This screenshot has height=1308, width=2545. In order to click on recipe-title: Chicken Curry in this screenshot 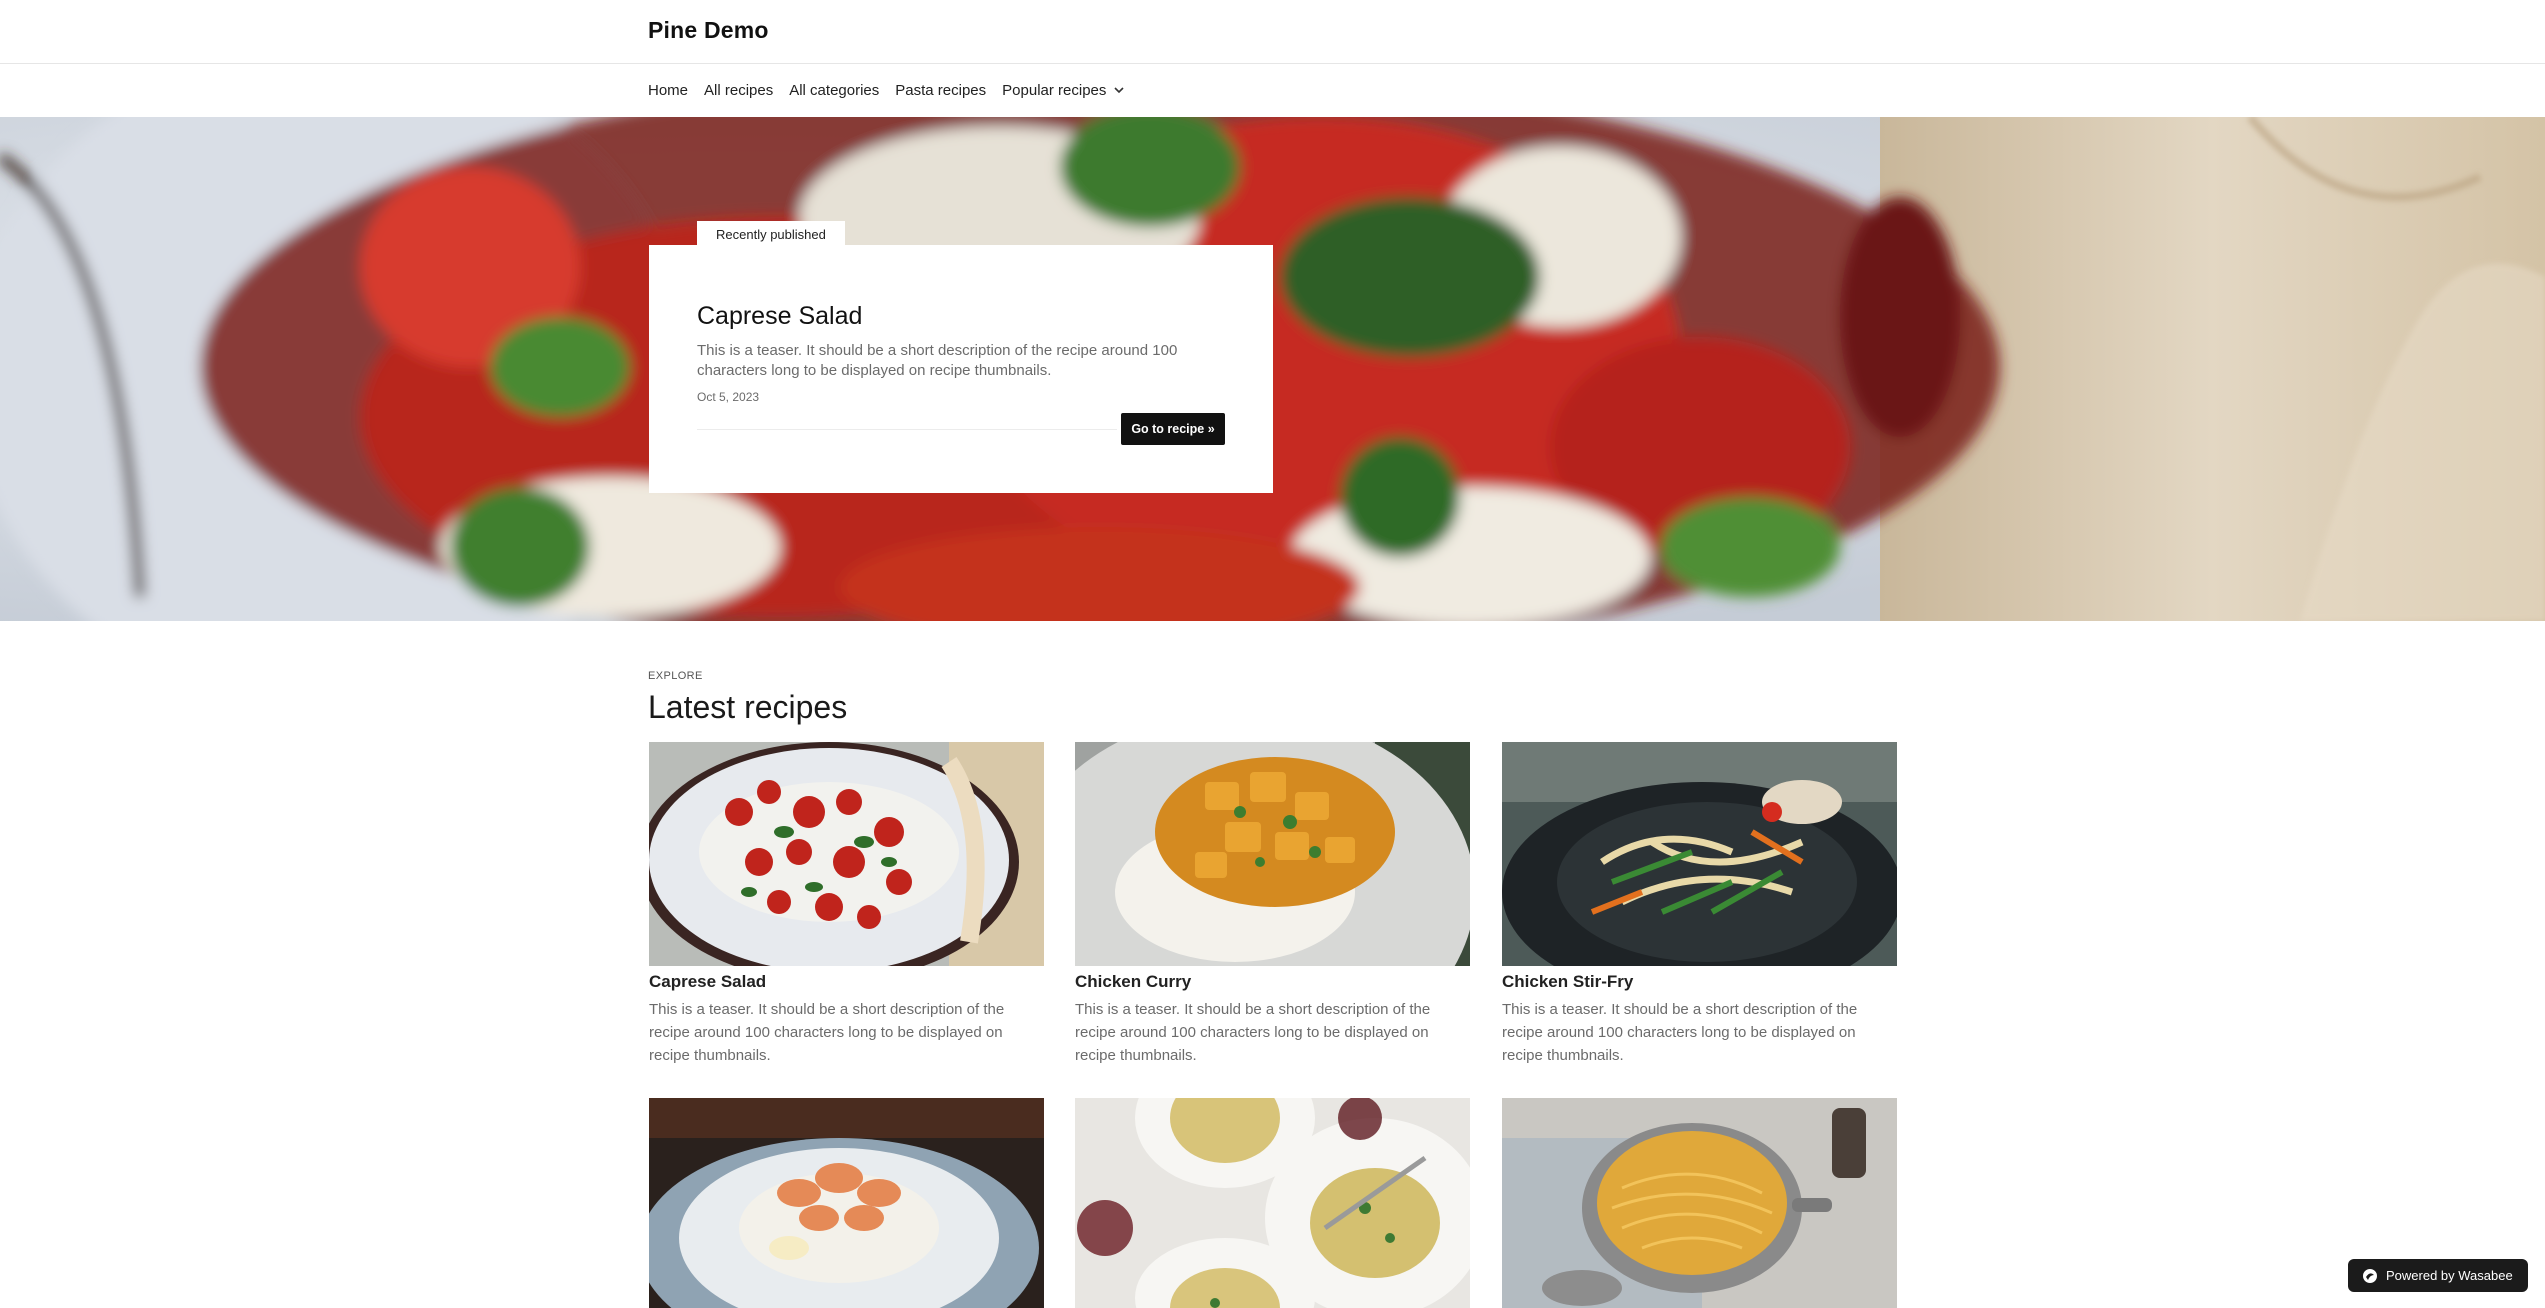, I will do `click(1272, 982)`.